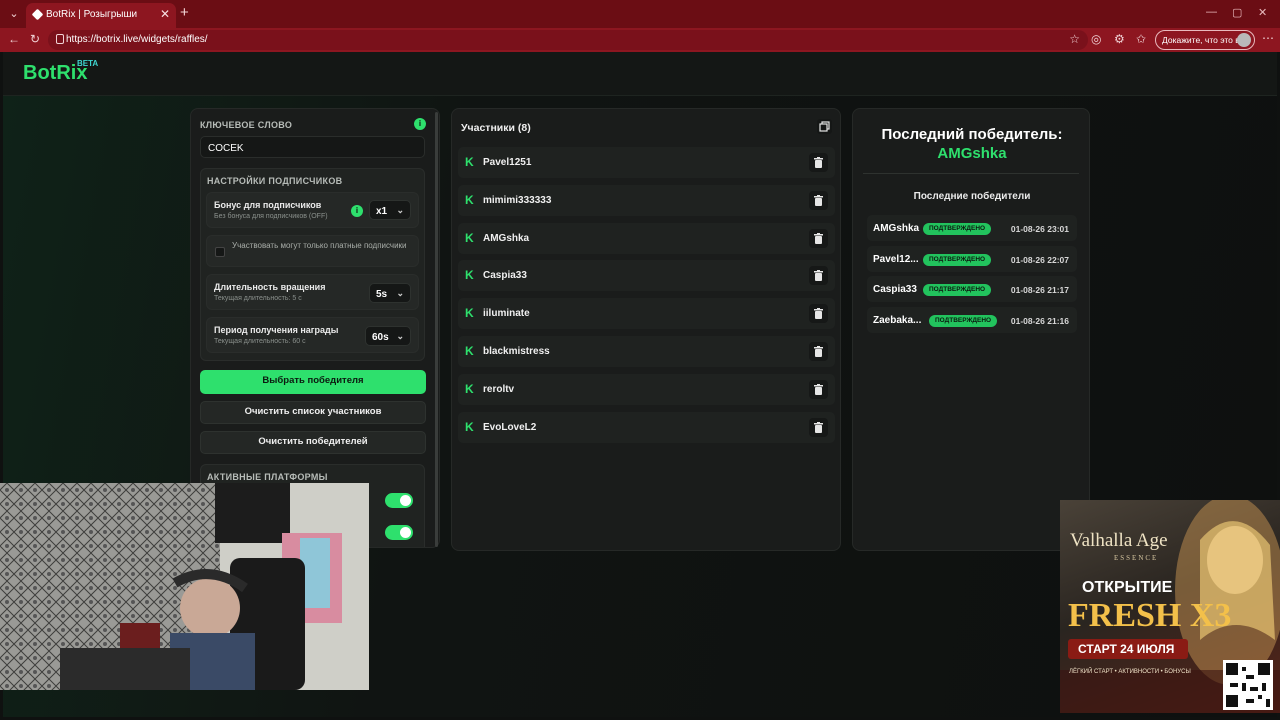 The width and height of the screenshot is (1280, 720). I want to click on winner-date: 01-08-26 21:16, so click(1039, 321).